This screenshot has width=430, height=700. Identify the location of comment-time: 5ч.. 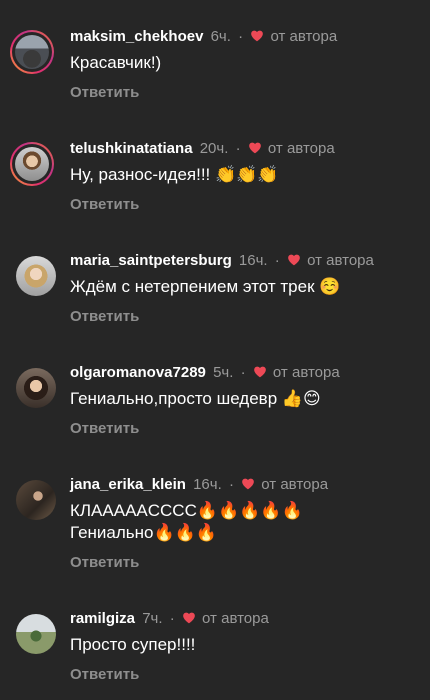
(223, 372).